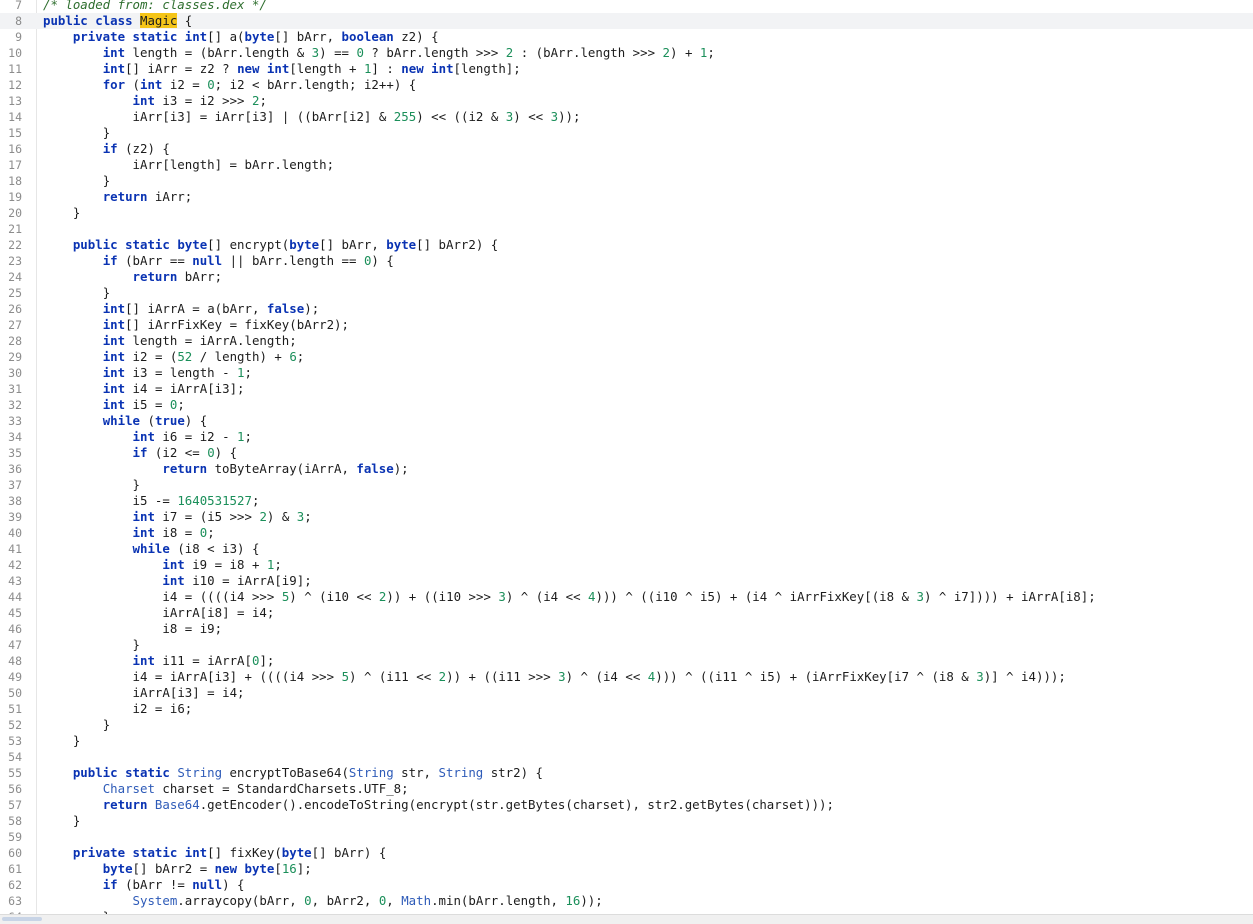 The height and width of the screenshot is (924, 1253). What do you see at coordinates (15, 405) in the screenshot?
I see `line-number: 32` at bounding box center [15, 405].